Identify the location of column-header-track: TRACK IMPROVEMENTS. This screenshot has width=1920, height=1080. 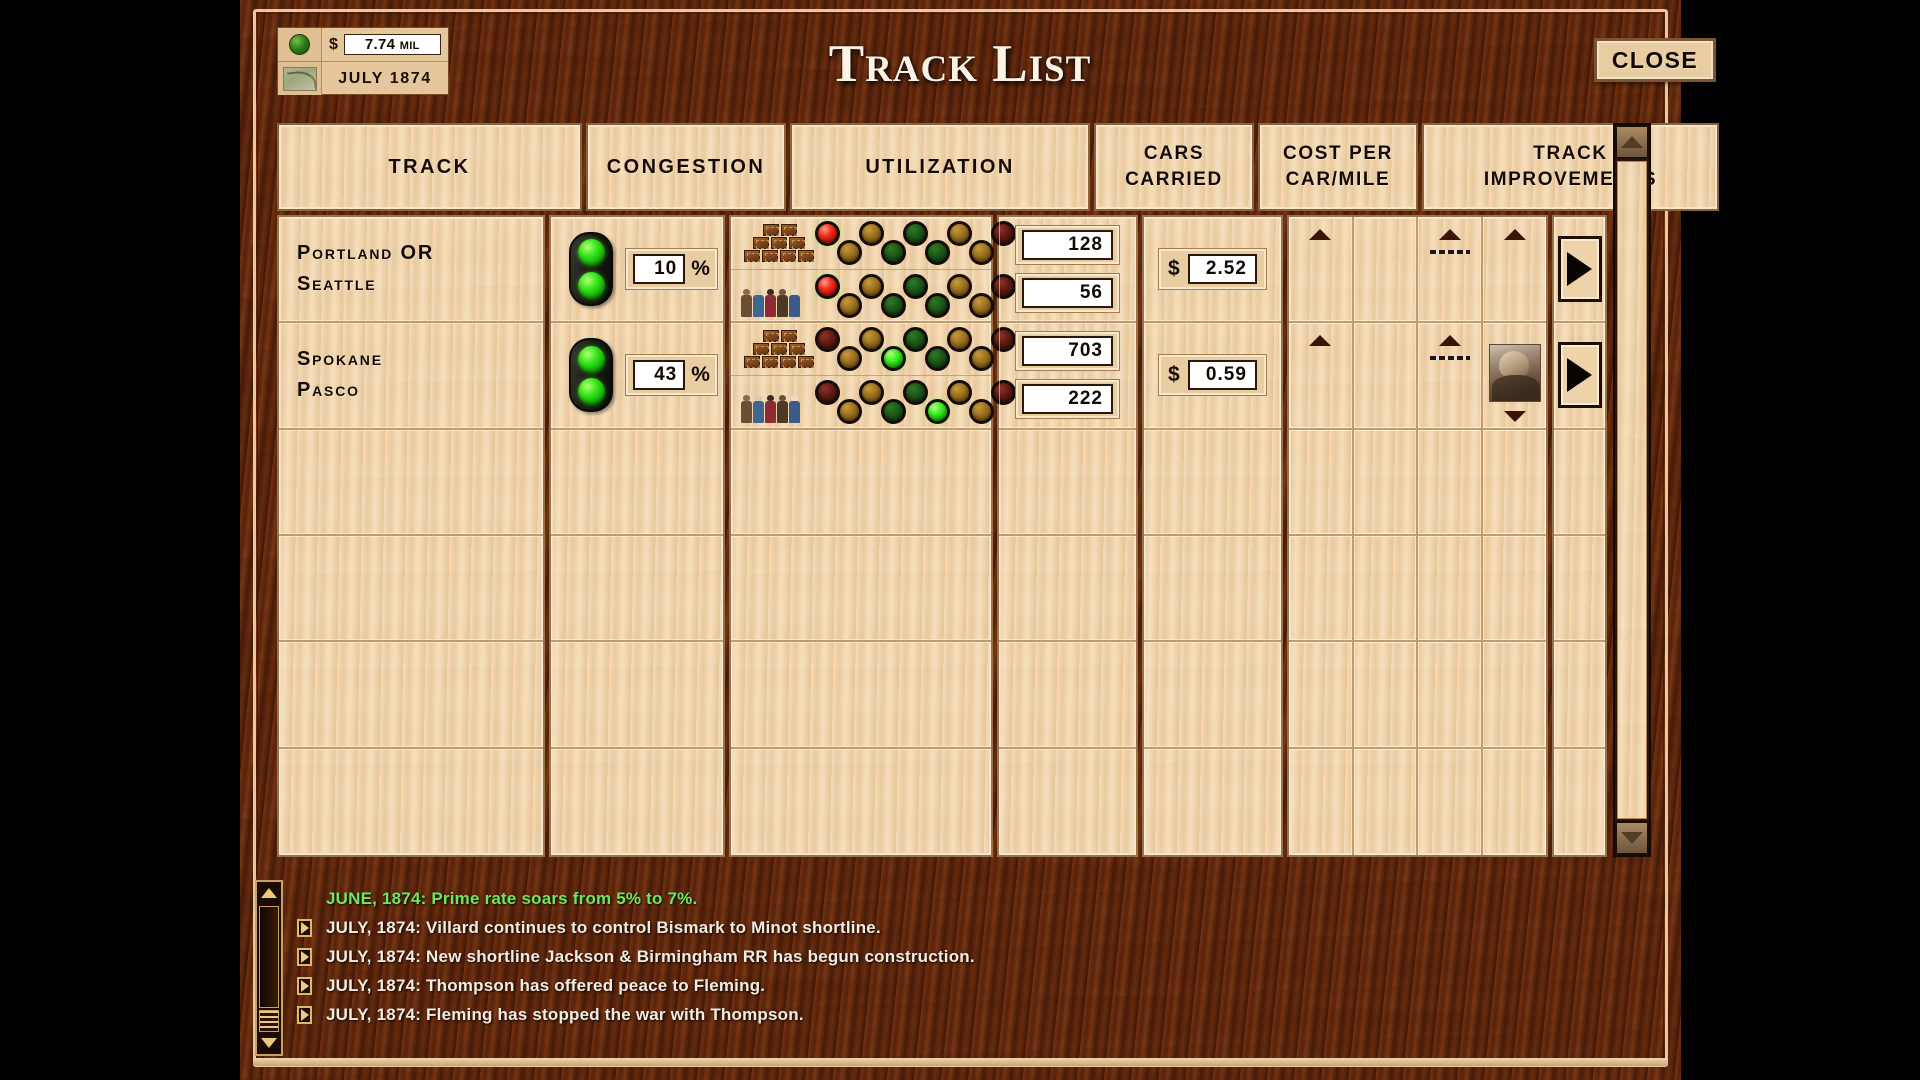
(1570, 167).